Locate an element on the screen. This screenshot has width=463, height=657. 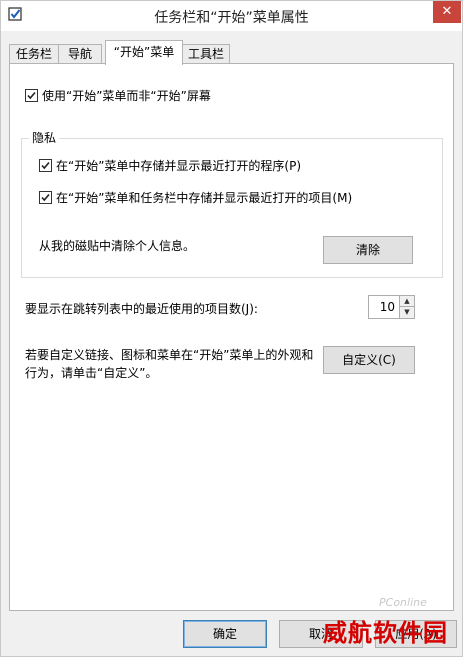
tab-start-menu: “开始”菜单 is located at coordinates (144, 52).